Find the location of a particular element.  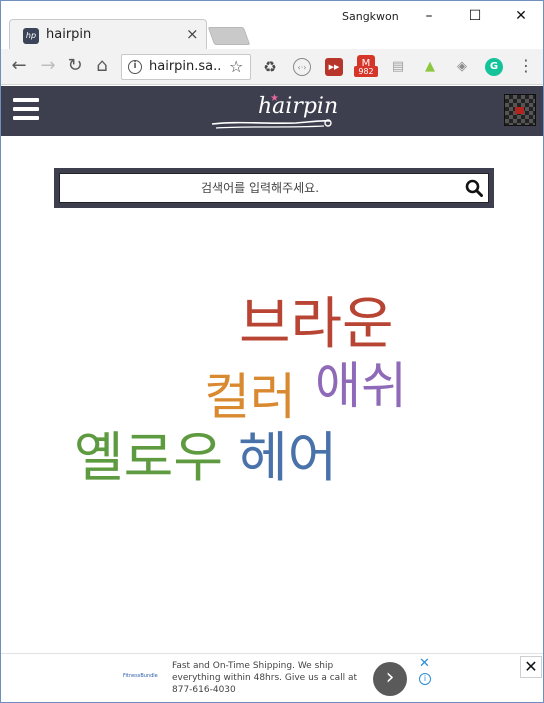

search-input is located at coordinates (260, 188).